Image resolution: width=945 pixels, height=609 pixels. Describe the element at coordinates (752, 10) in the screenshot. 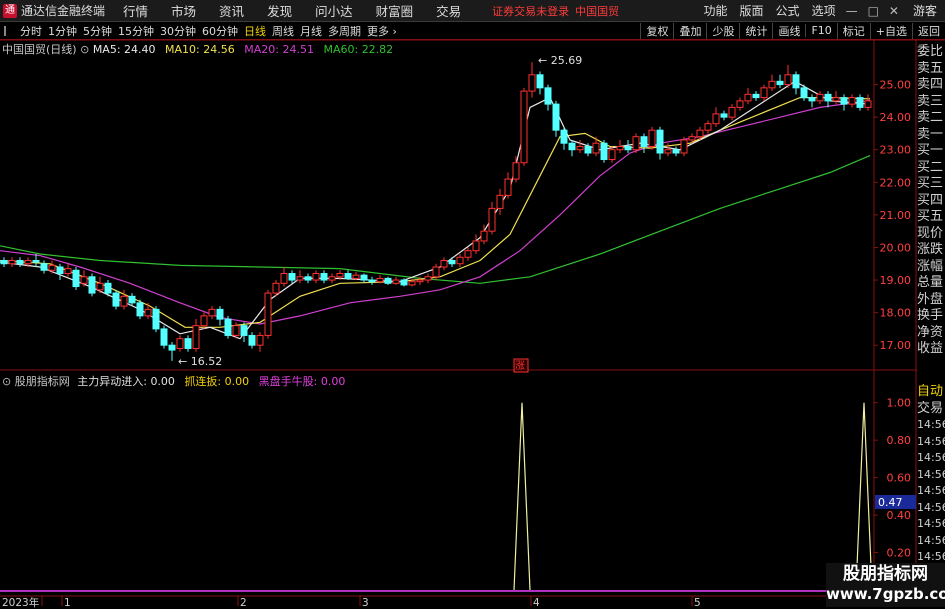

I see `menu-layout: 版面` at that location.